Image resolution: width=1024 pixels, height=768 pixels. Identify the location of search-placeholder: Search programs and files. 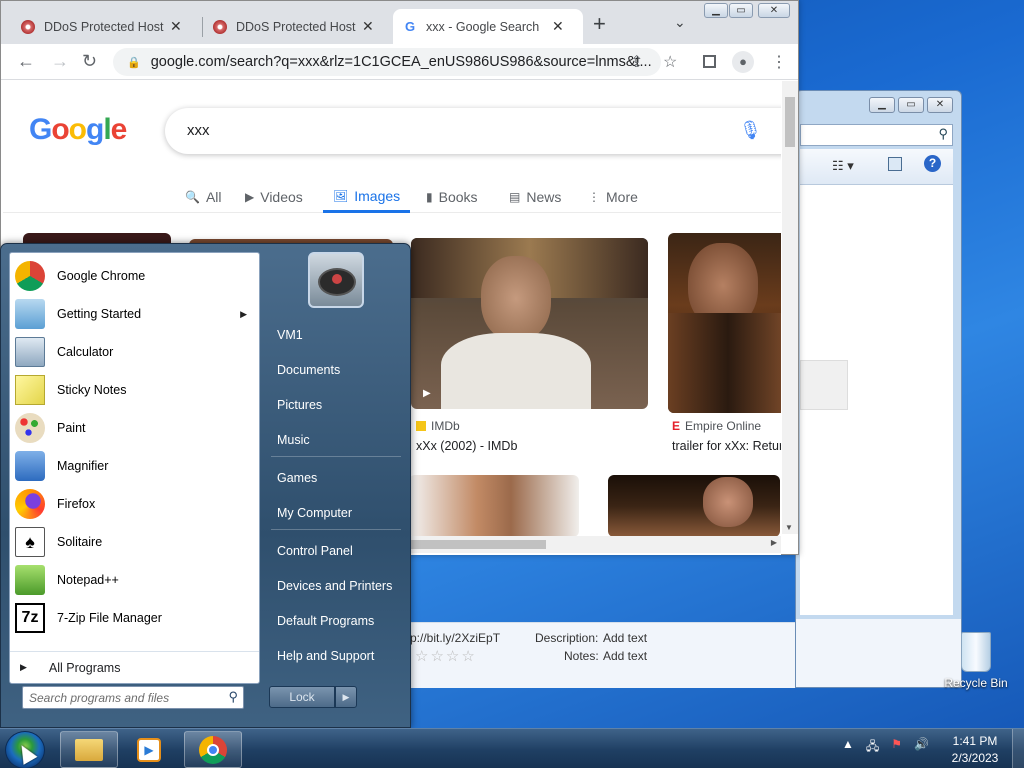
(99, 698).